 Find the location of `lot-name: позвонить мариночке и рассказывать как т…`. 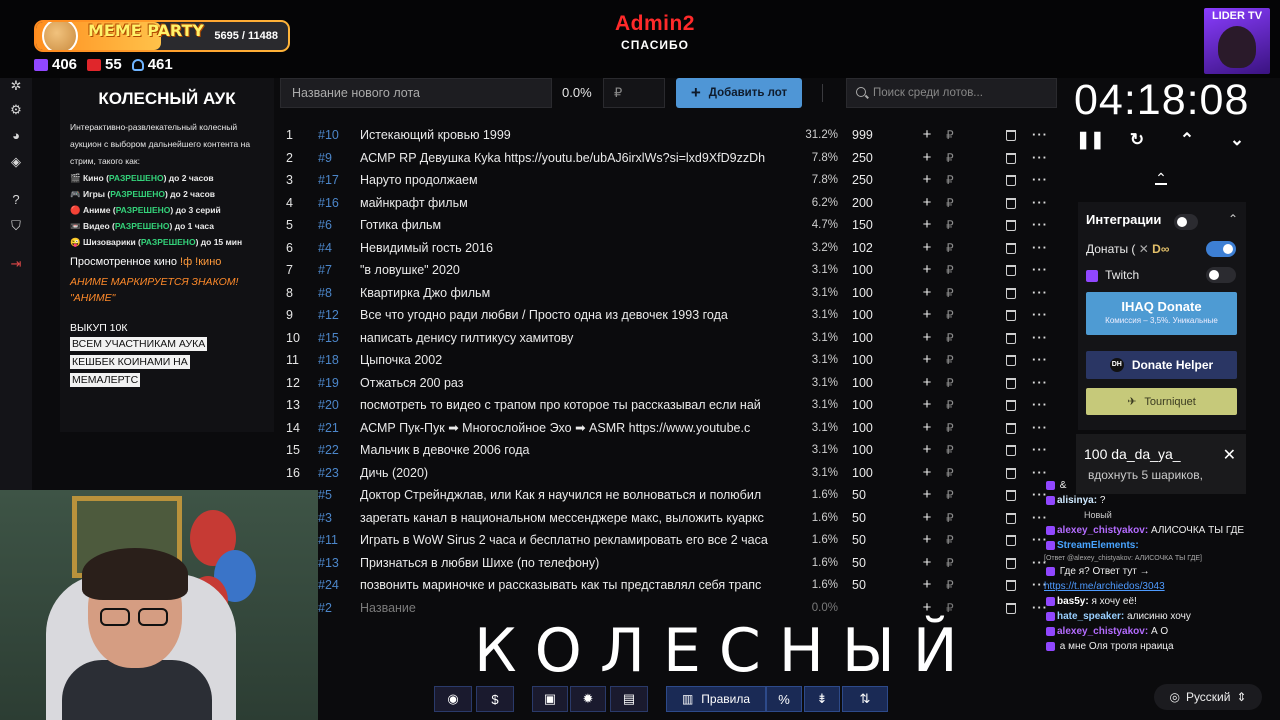

lot-name: позвонить мариночке и рассказывать как т… is located at coordinates (575, 585).